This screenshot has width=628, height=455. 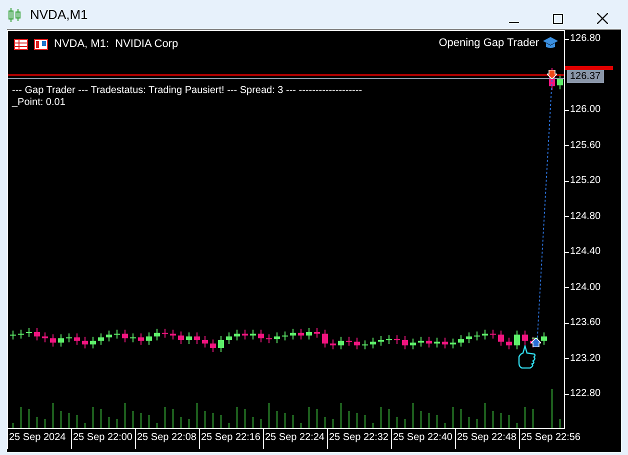 I want to click on price-label: 125.20, so click(x=585, y=181).